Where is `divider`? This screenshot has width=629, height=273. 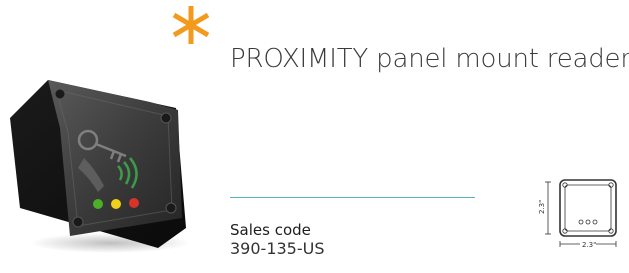
divider is located at coordinates (352, 197).